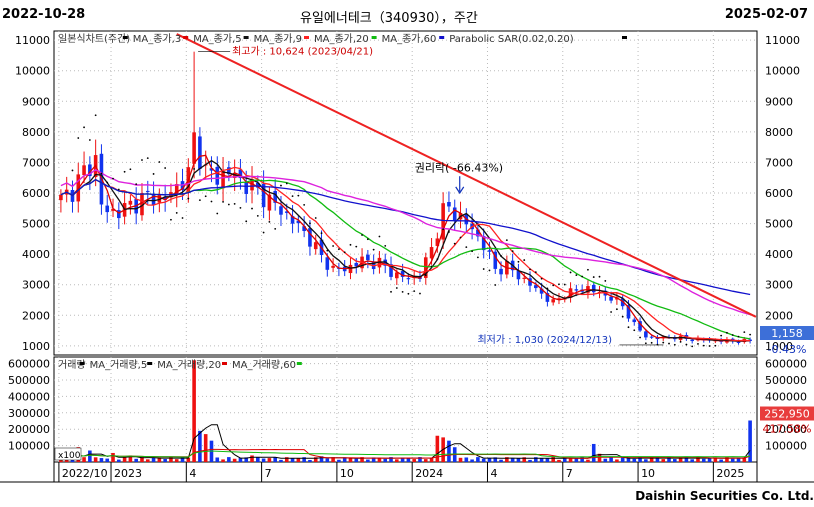 This screenshot has height=507, width=814. I want to click on volume-tick-left: 600000, so click(29, 364).